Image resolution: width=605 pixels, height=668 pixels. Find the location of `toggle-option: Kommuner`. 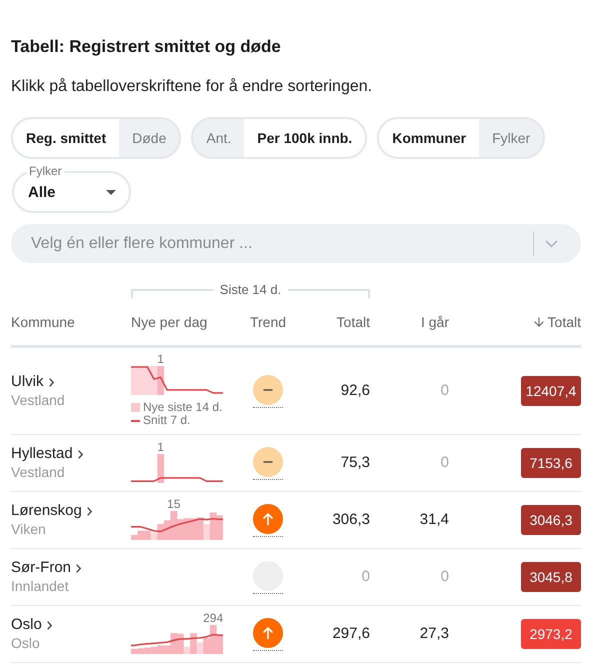

toggle-option: Kommuner is located at coordinates (429, 138).